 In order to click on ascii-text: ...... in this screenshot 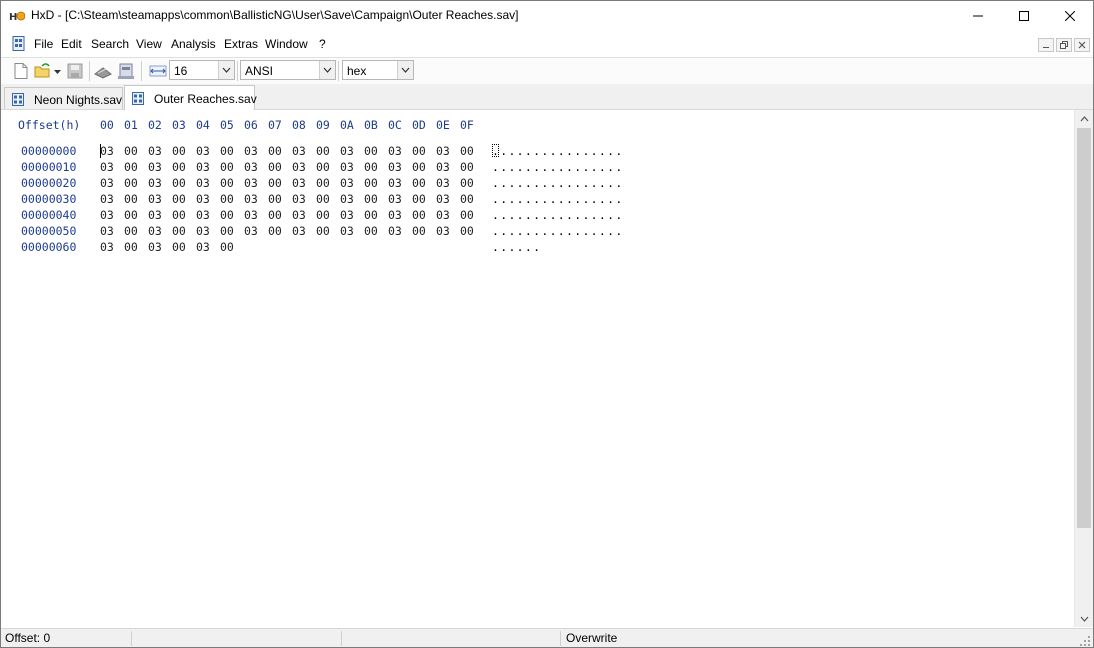, I will do `click(516, 247)`.